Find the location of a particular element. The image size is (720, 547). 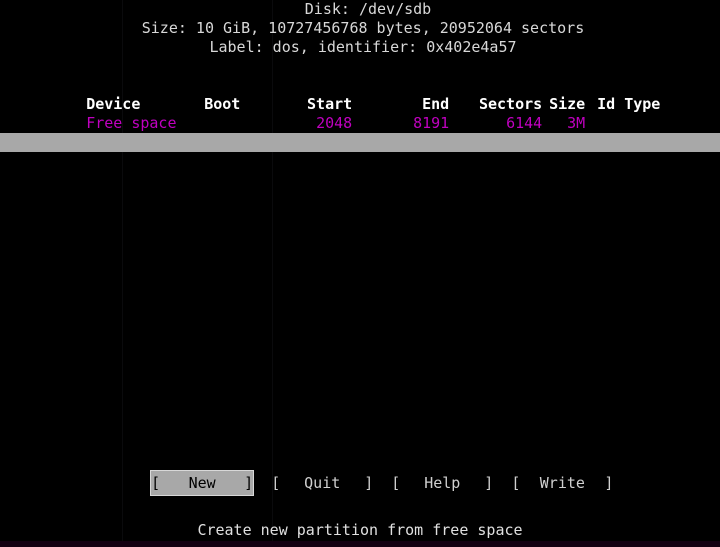

quit-button: [ Quit] is located at coordinates (322, 483).